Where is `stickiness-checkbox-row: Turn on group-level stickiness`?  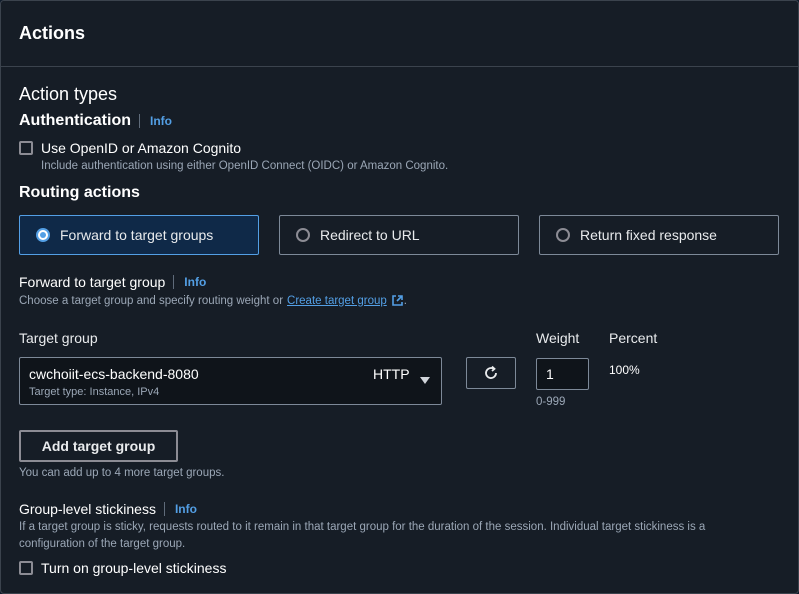
stickiness-checkbox-row: Turn on group-level stickiness is located at coordinates (122, 568).